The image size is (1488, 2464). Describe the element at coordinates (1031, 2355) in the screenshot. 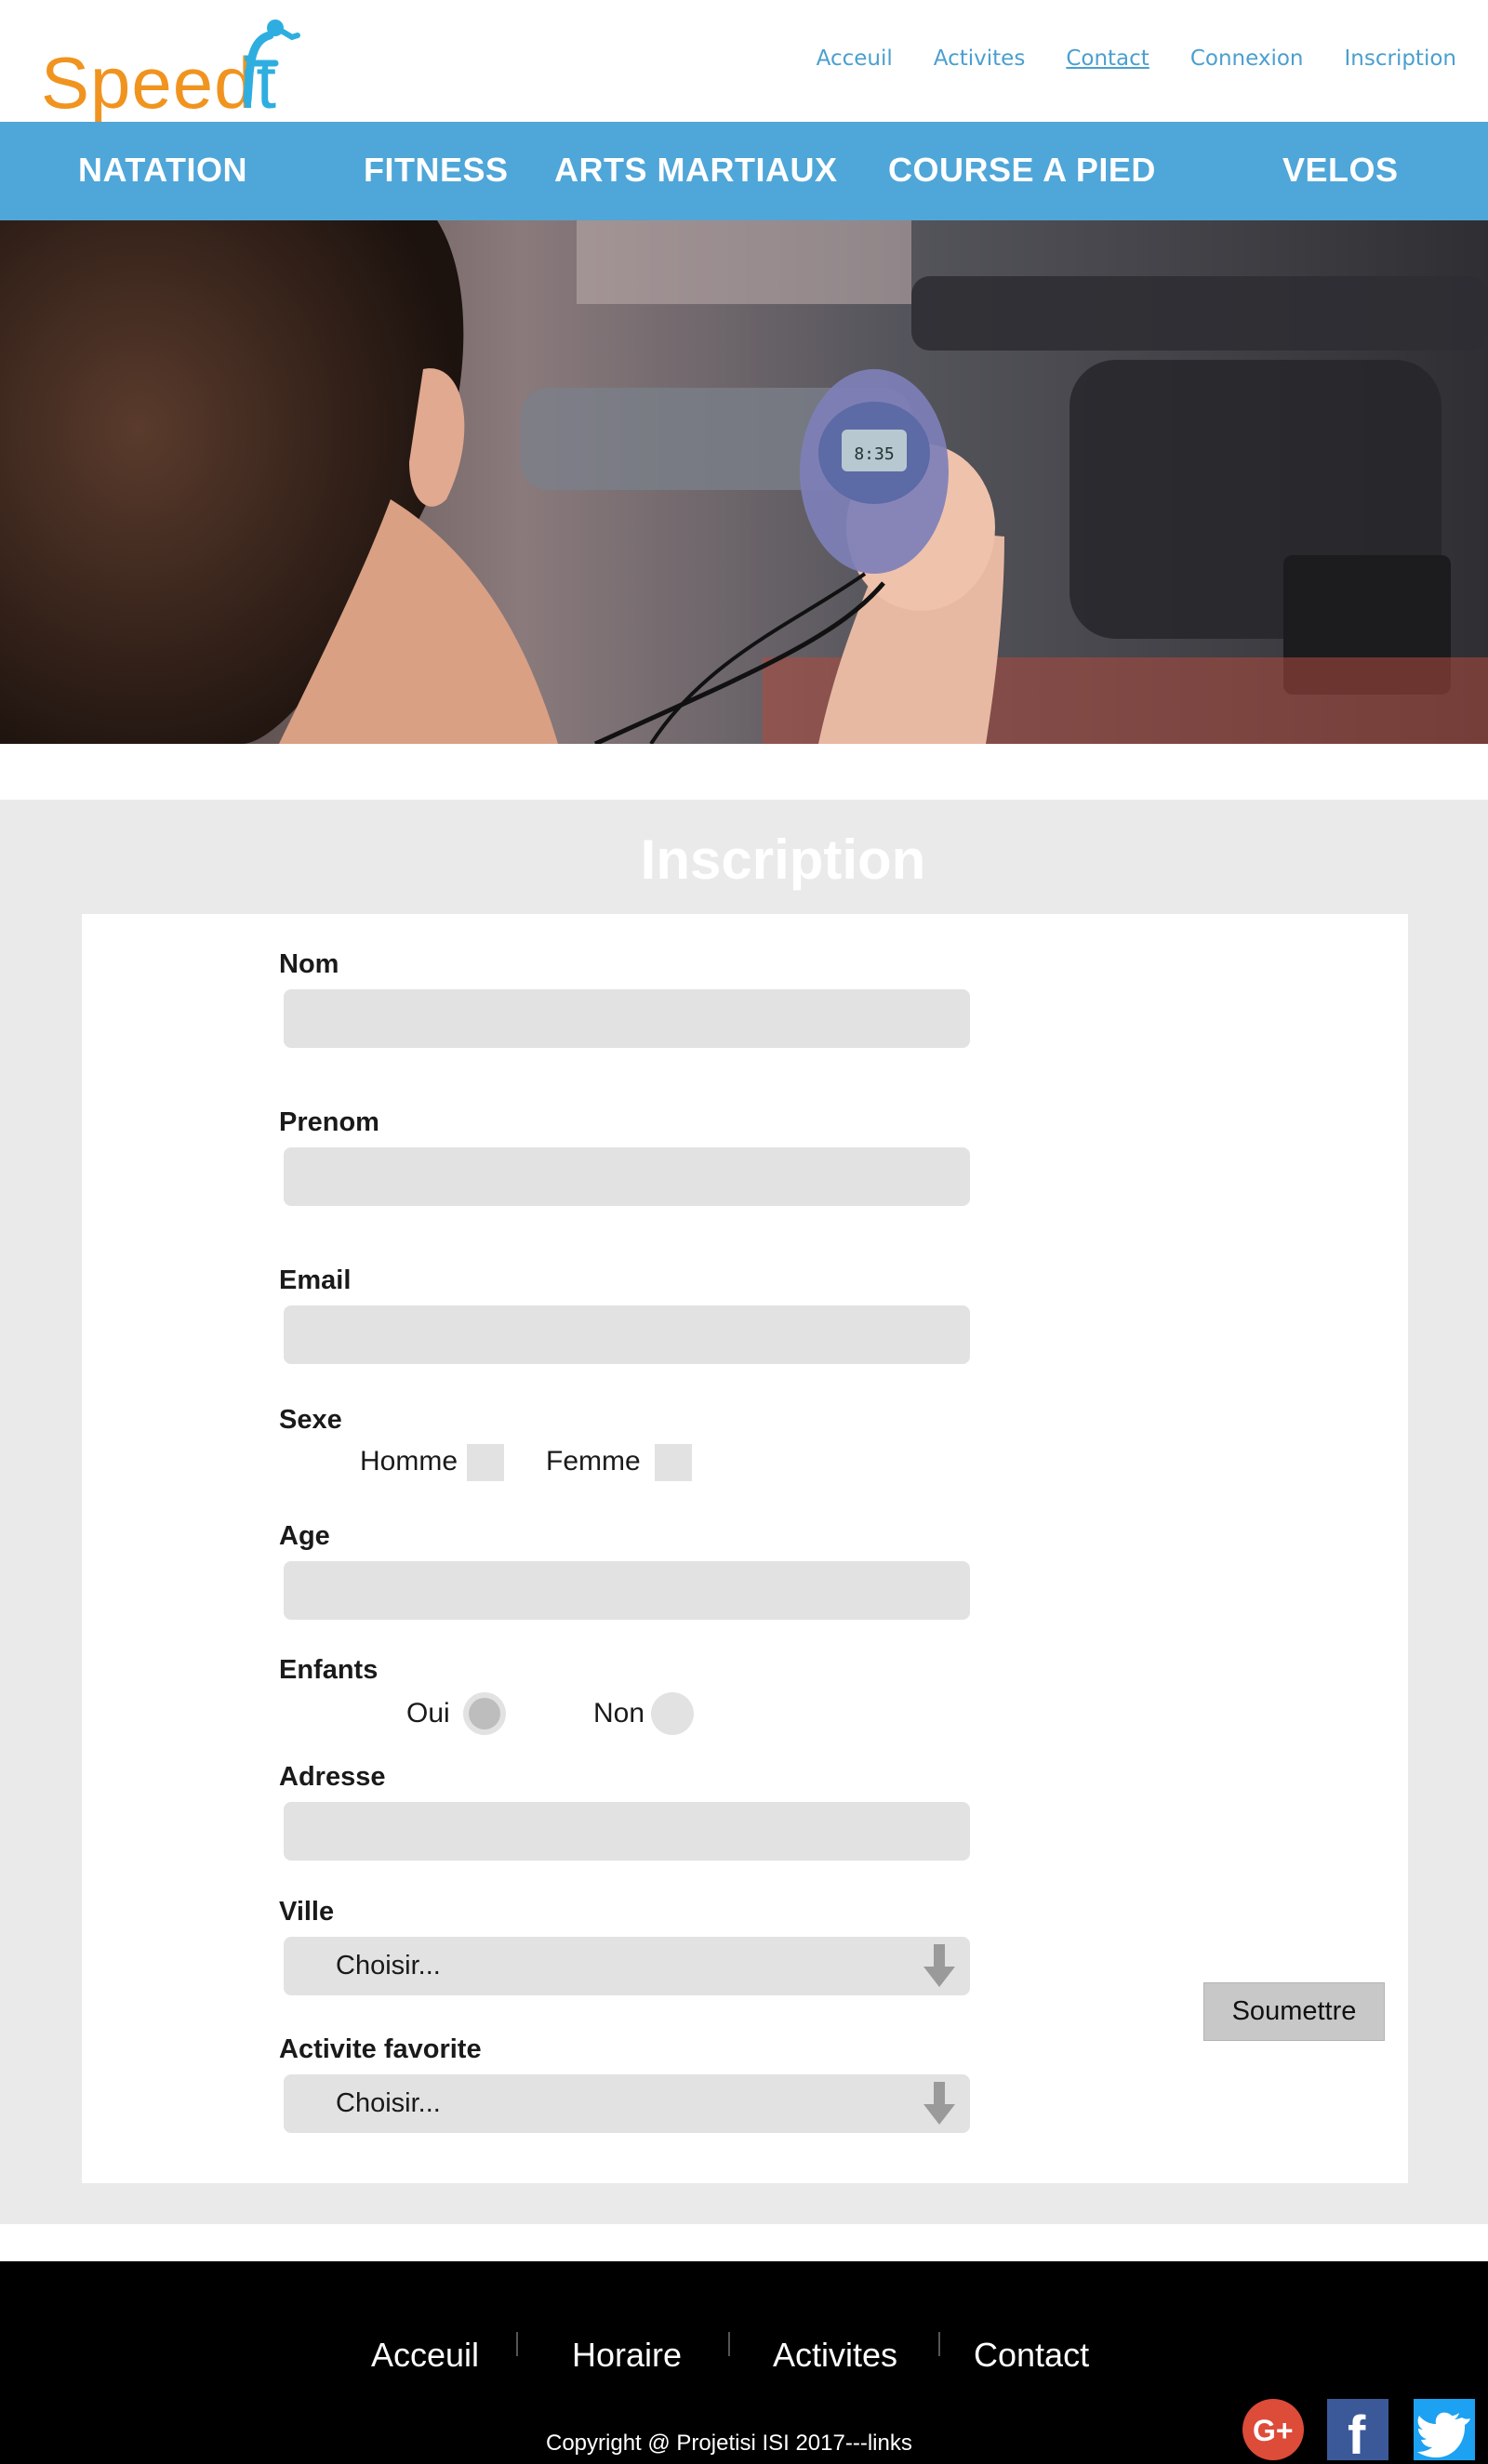

I see `footer-nav-contact: Contact` at that location.